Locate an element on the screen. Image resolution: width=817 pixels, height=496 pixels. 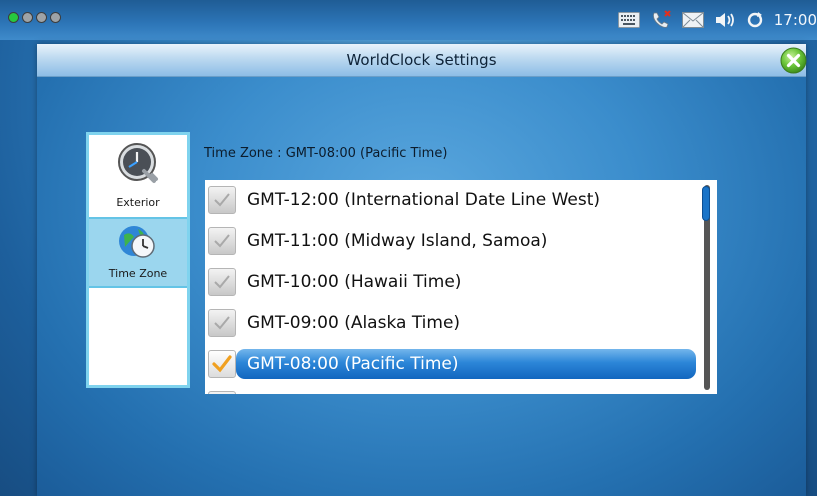
time-zone-option: GMT-09:00 (Alaska Time) is located at coordinates (461, 323).